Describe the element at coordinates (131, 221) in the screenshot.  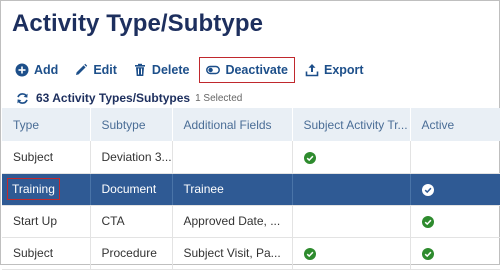
I see `cell-subtype: CTA` at that location.